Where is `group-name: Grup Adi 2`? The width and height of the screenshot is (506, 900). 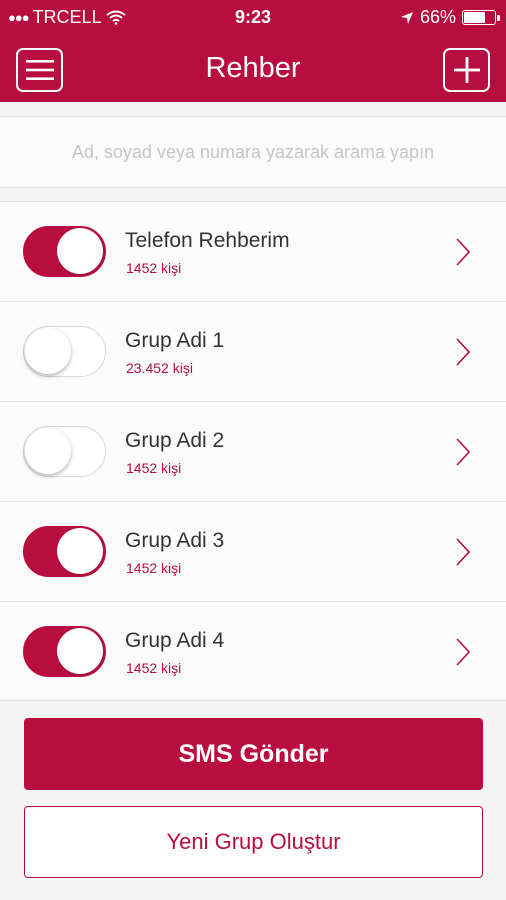
group-name: Grup Adi 2 is located at coordinates (175, 440).